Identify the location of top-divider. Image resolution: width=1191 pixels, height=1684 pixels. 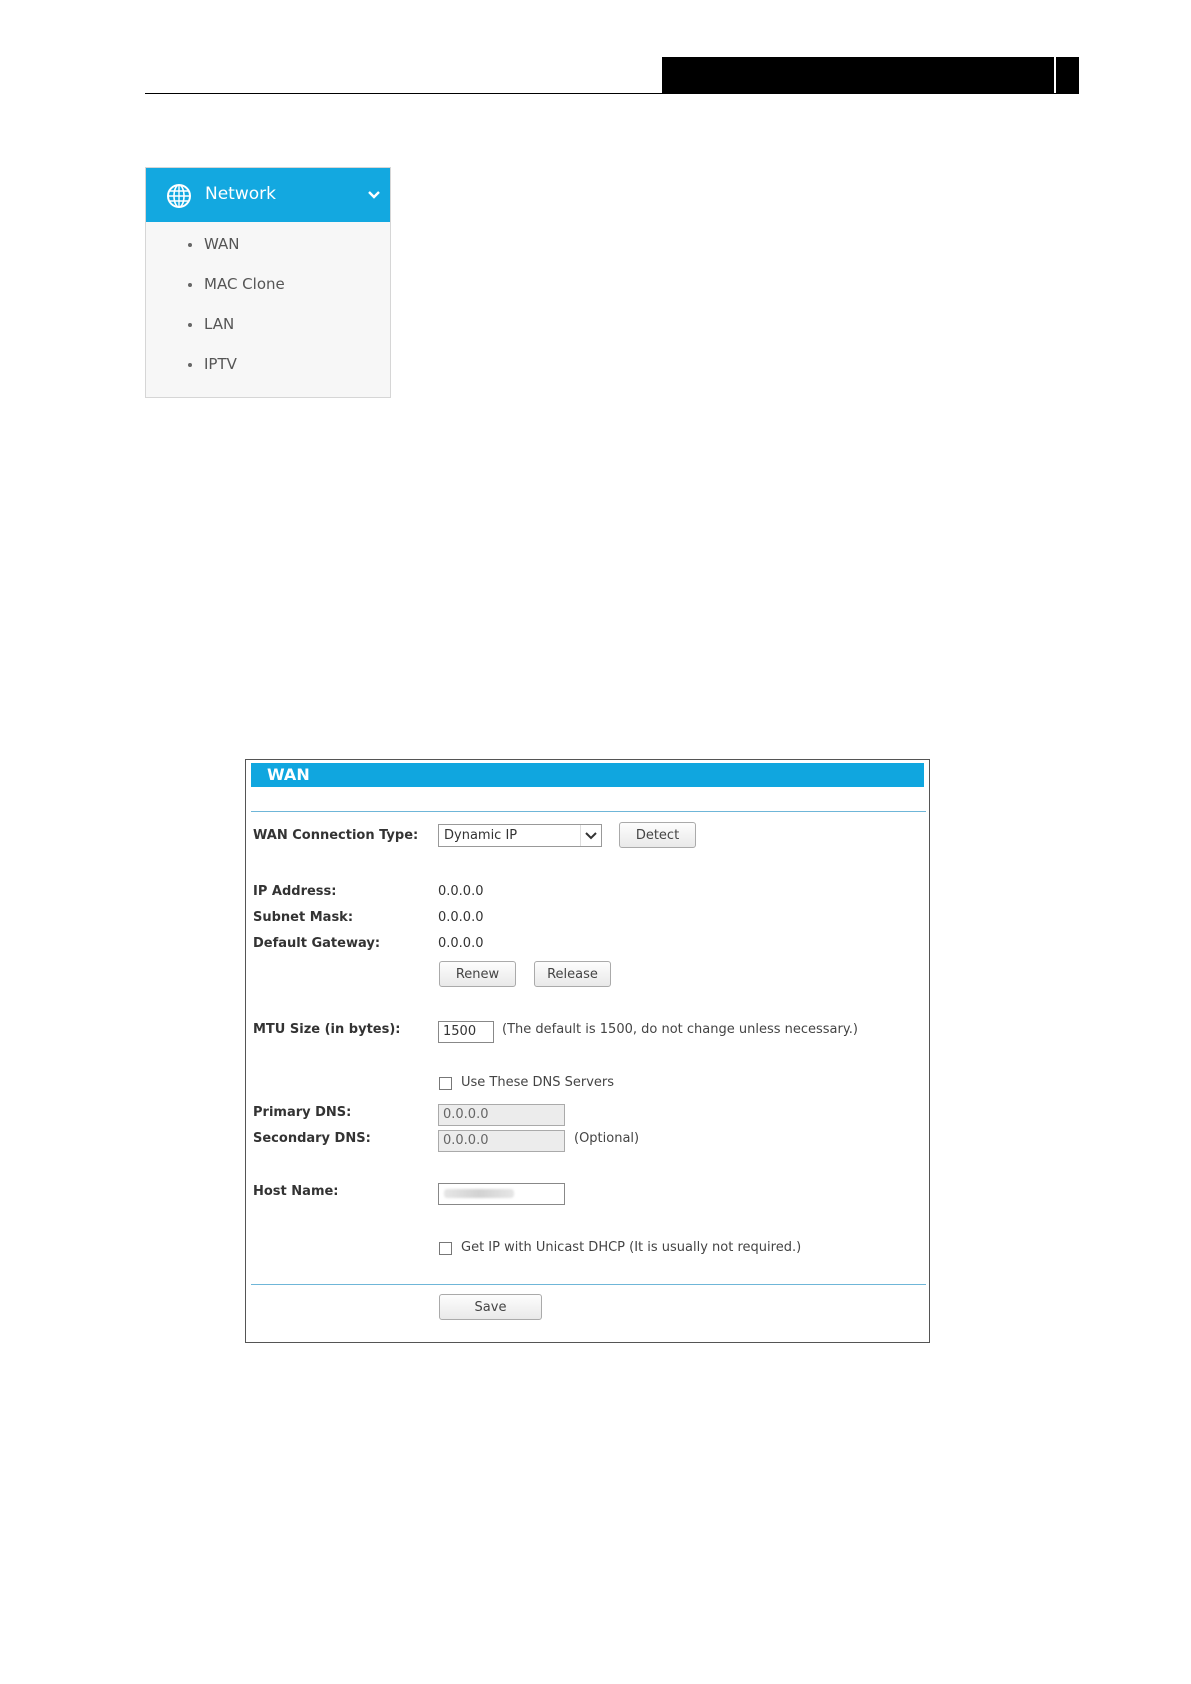
(588, 811).